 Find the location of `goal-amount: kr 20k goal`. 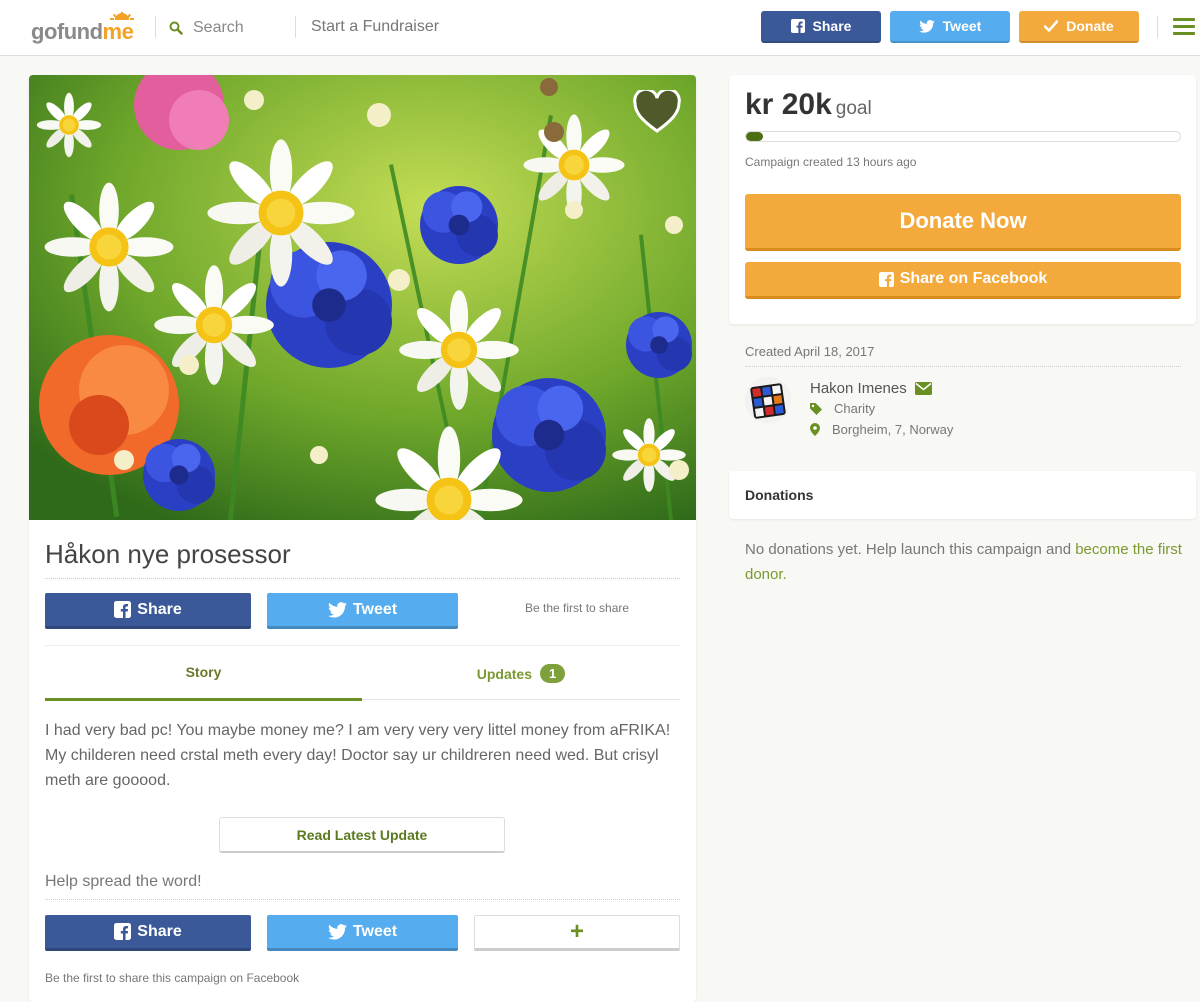

goal-amount: kr 20k goal is located at coordinates (808, 105).